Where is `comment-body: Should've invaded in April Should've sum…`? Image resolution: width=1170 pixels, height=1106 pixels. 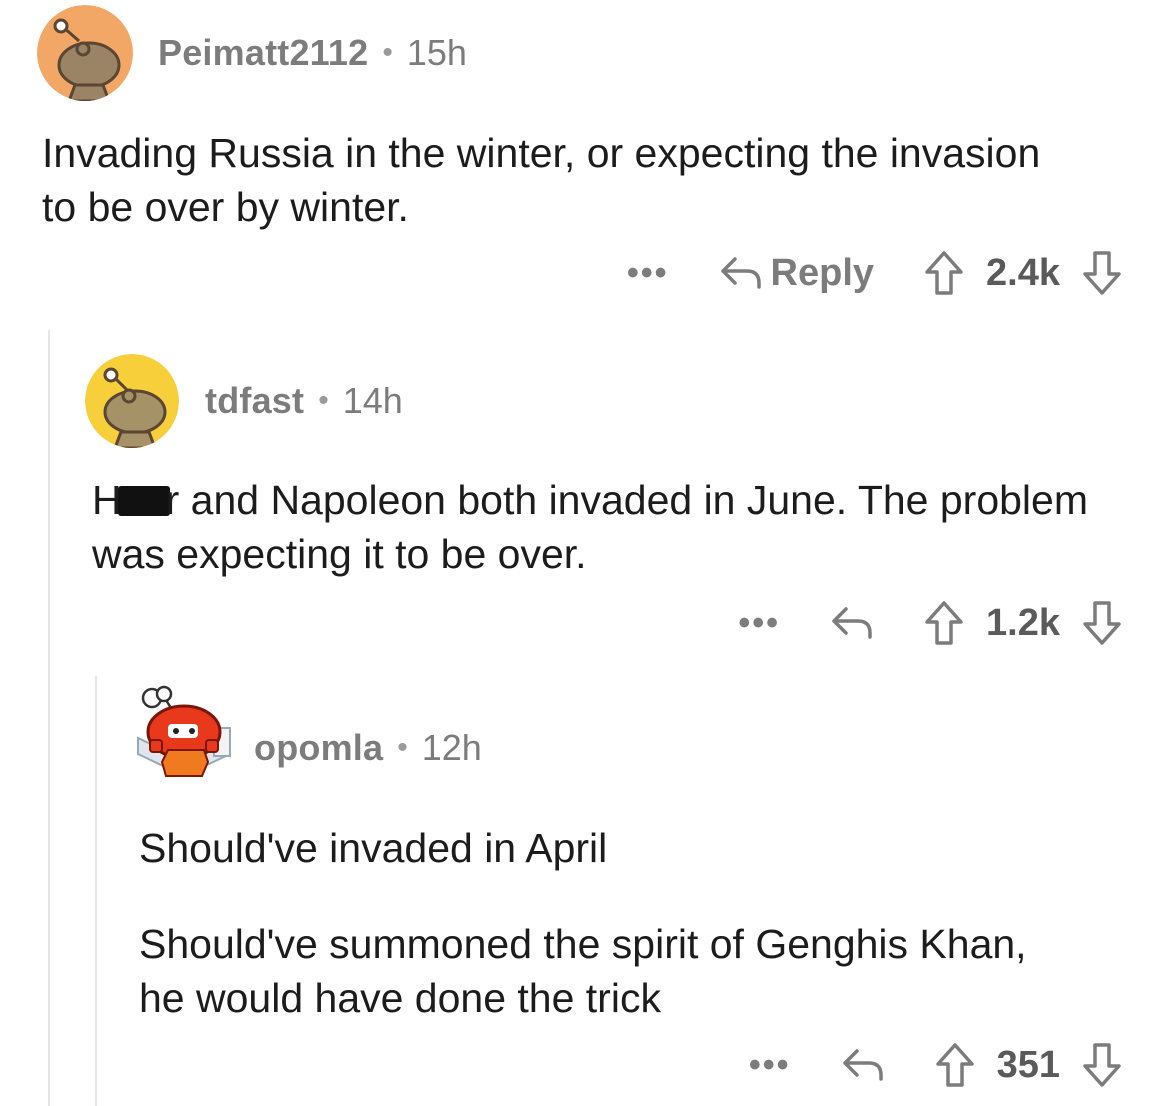 comment-body: Should've invaded in April Should've sum… is located at coordinates (589, 923).